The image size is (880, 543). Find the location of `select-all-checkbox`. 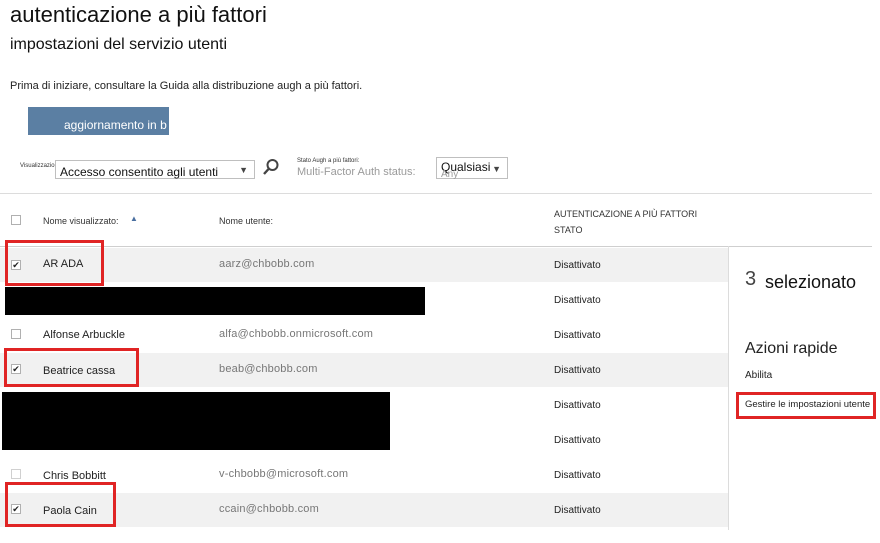

select-all-checkbox is located at coordinates (16, 220).